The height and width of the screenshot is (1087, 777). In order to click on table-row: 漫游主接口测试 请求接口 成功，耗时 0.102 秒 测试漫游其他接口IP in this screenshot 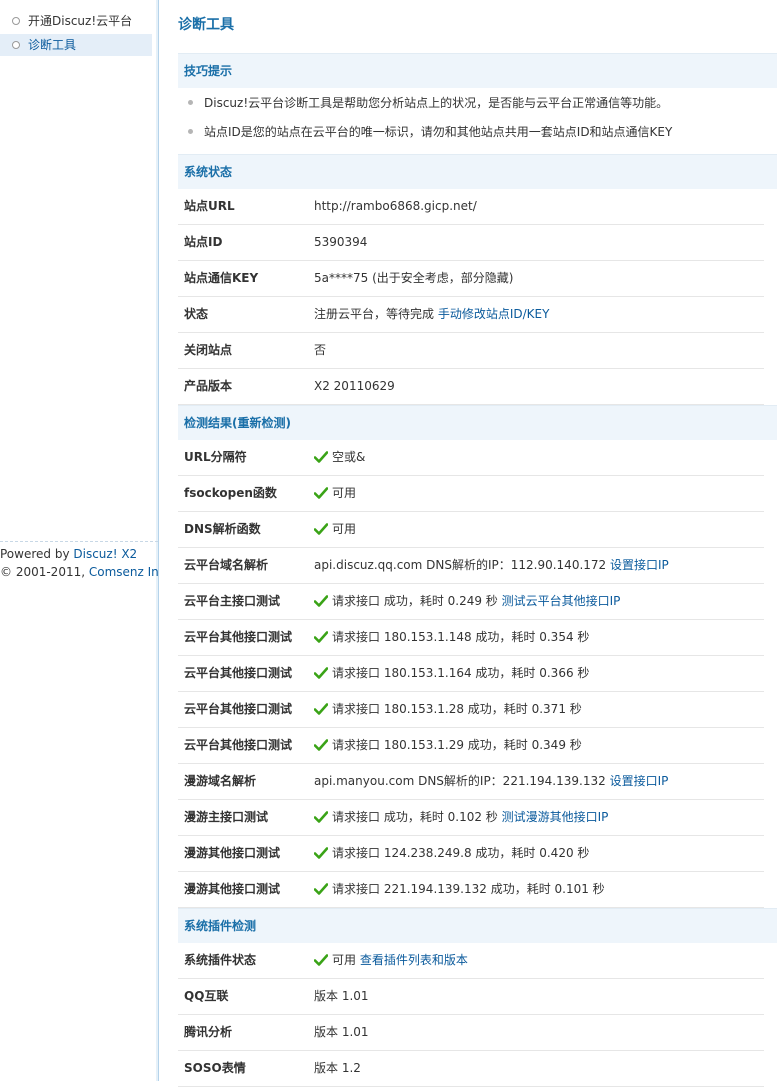, I will do `click(471, 818)`.